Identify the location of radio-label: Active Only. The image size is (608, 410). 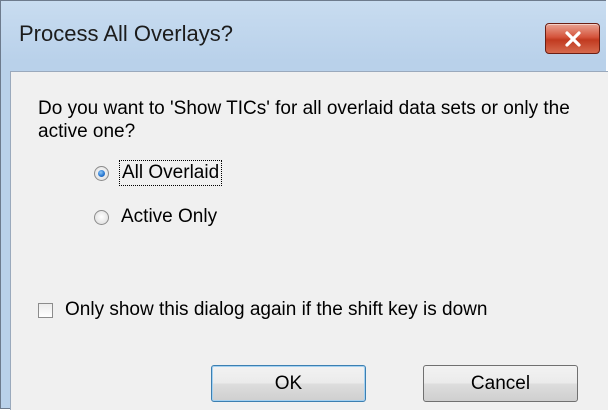
(169, 216).